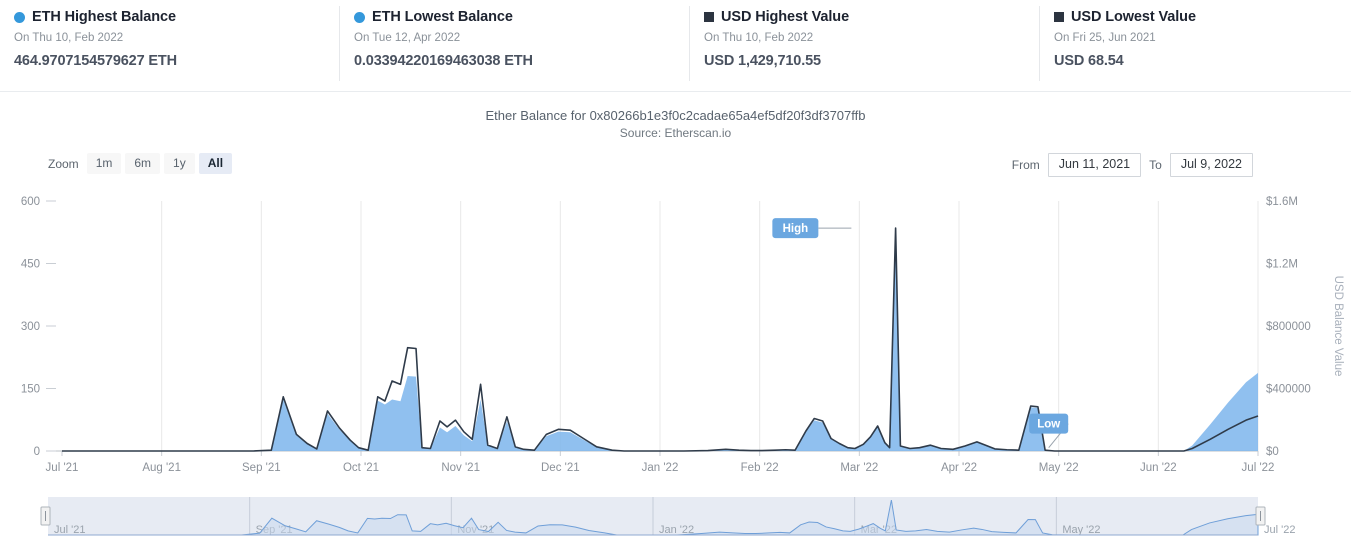 This screenshot has height=548, width=1351. Describe the element at coordinates (104, 17) in the screenshot. I see `stat-card-title: ETH Highest Balance` at that location.